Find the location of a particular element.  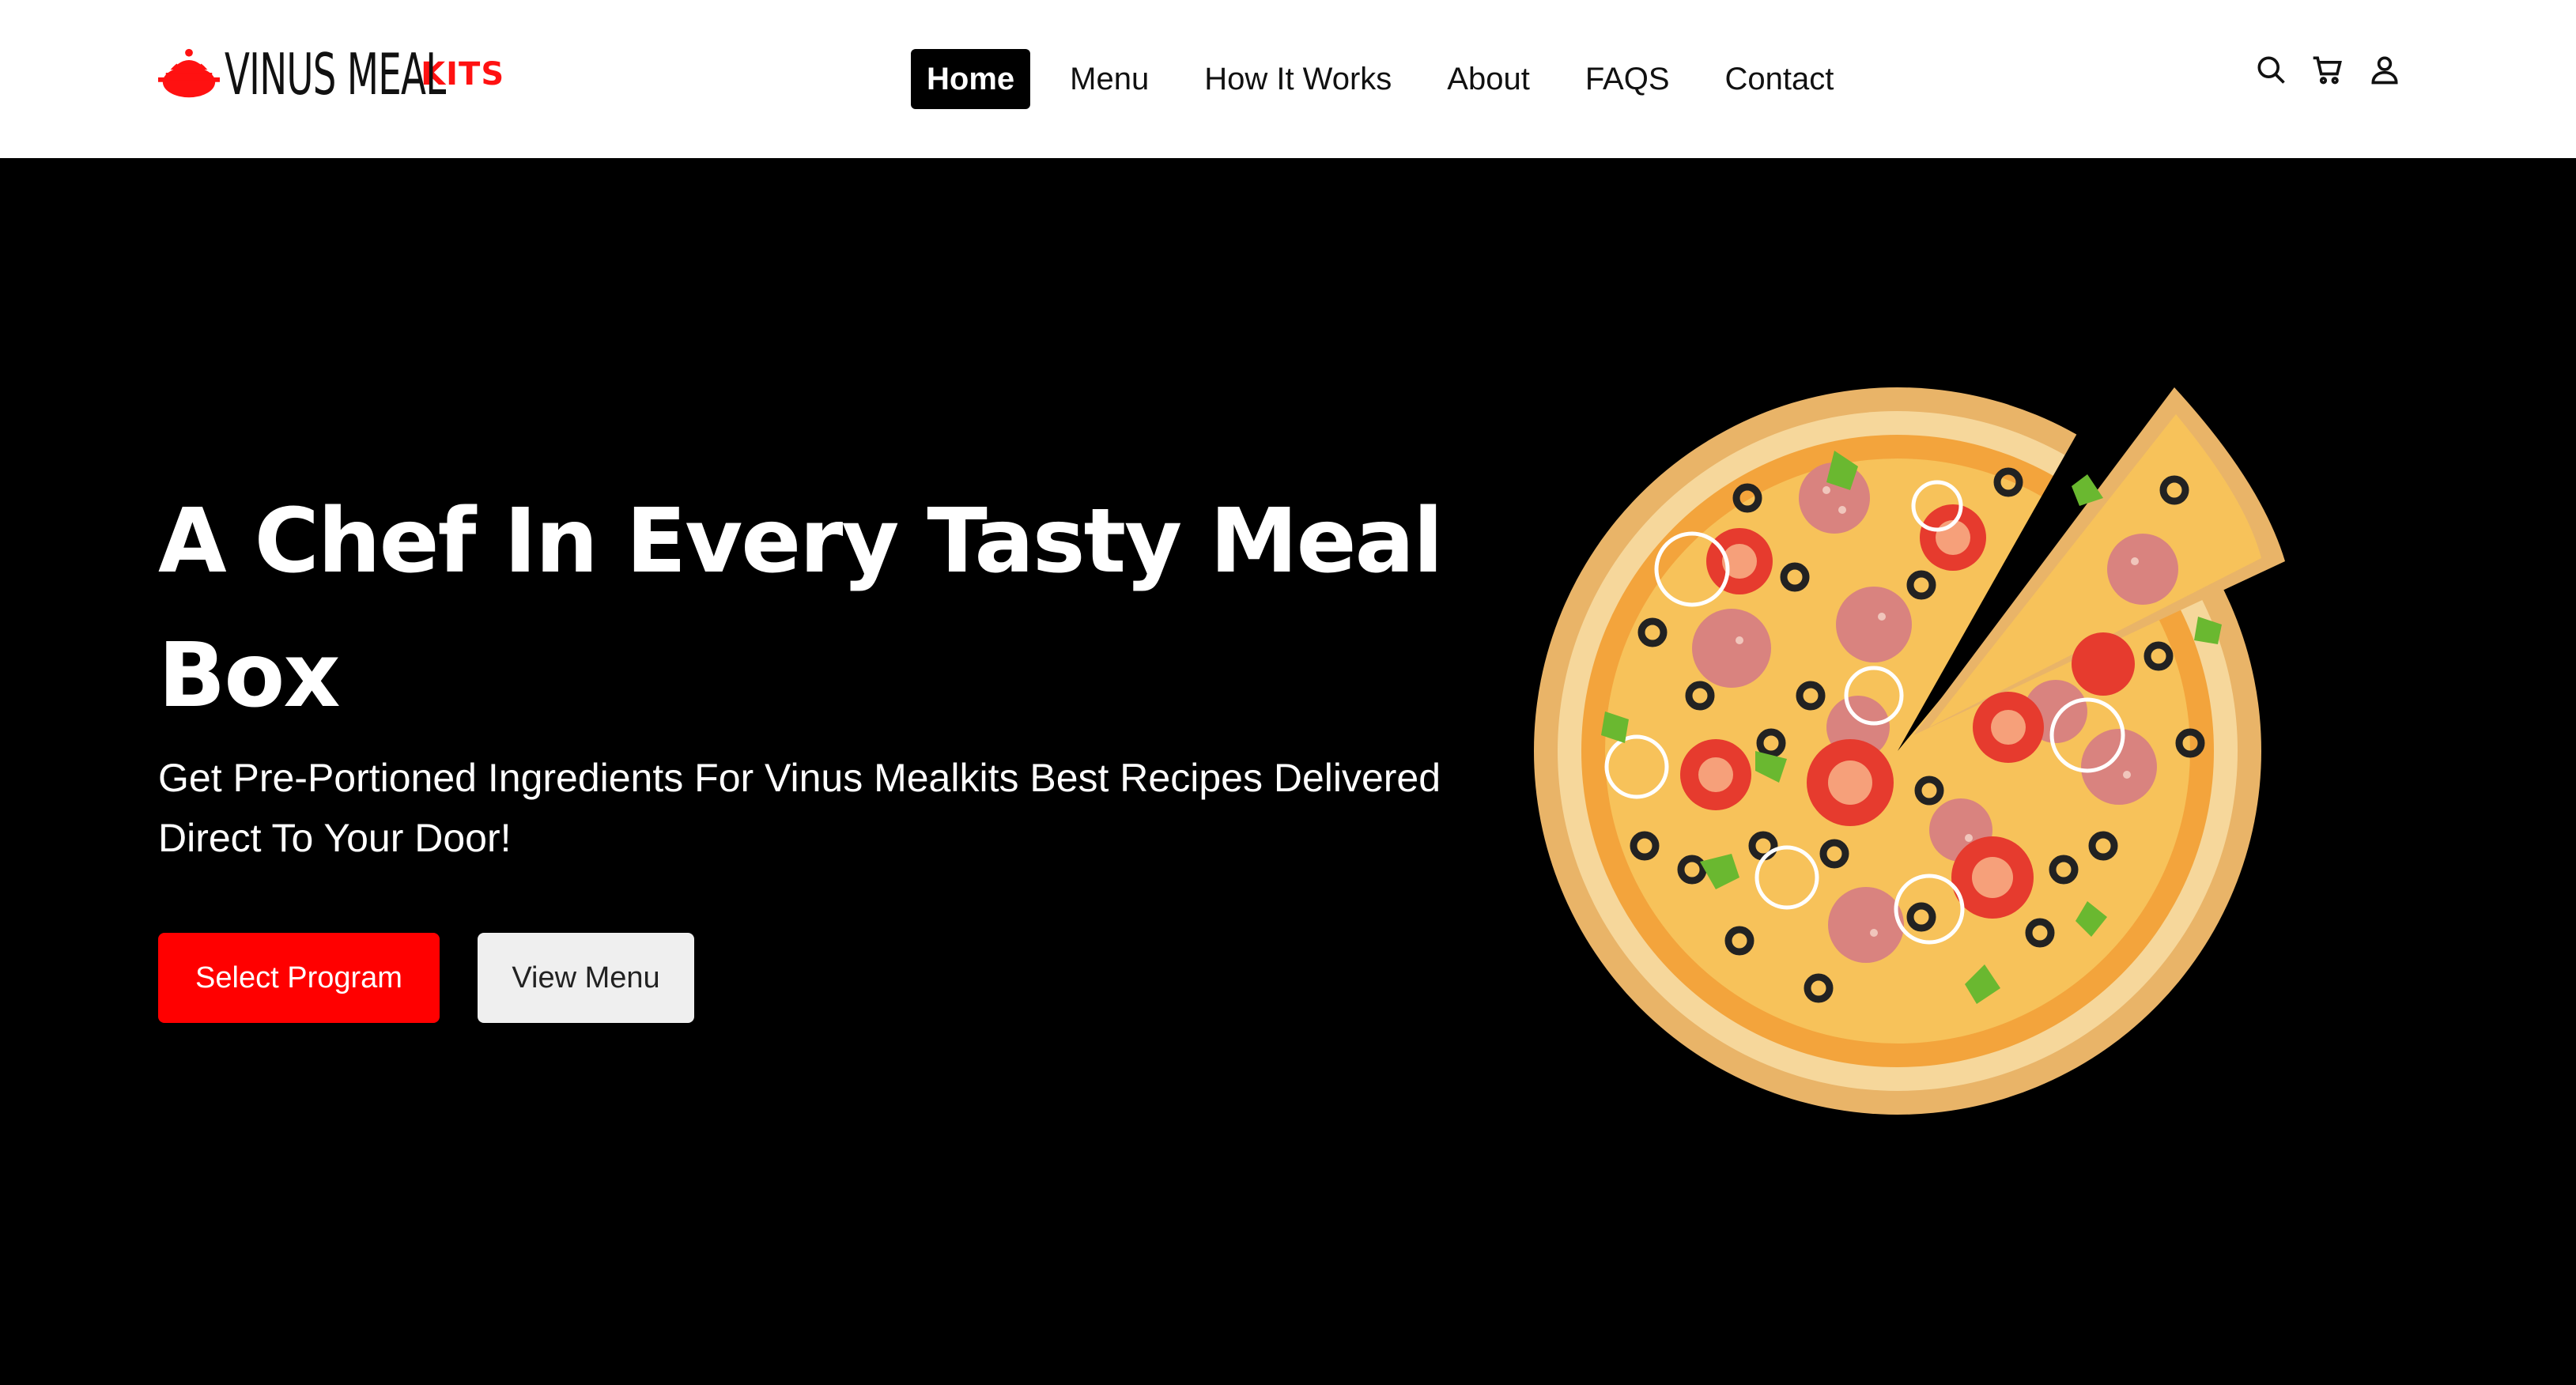

user-icon is located at coordinates (2384, 69).